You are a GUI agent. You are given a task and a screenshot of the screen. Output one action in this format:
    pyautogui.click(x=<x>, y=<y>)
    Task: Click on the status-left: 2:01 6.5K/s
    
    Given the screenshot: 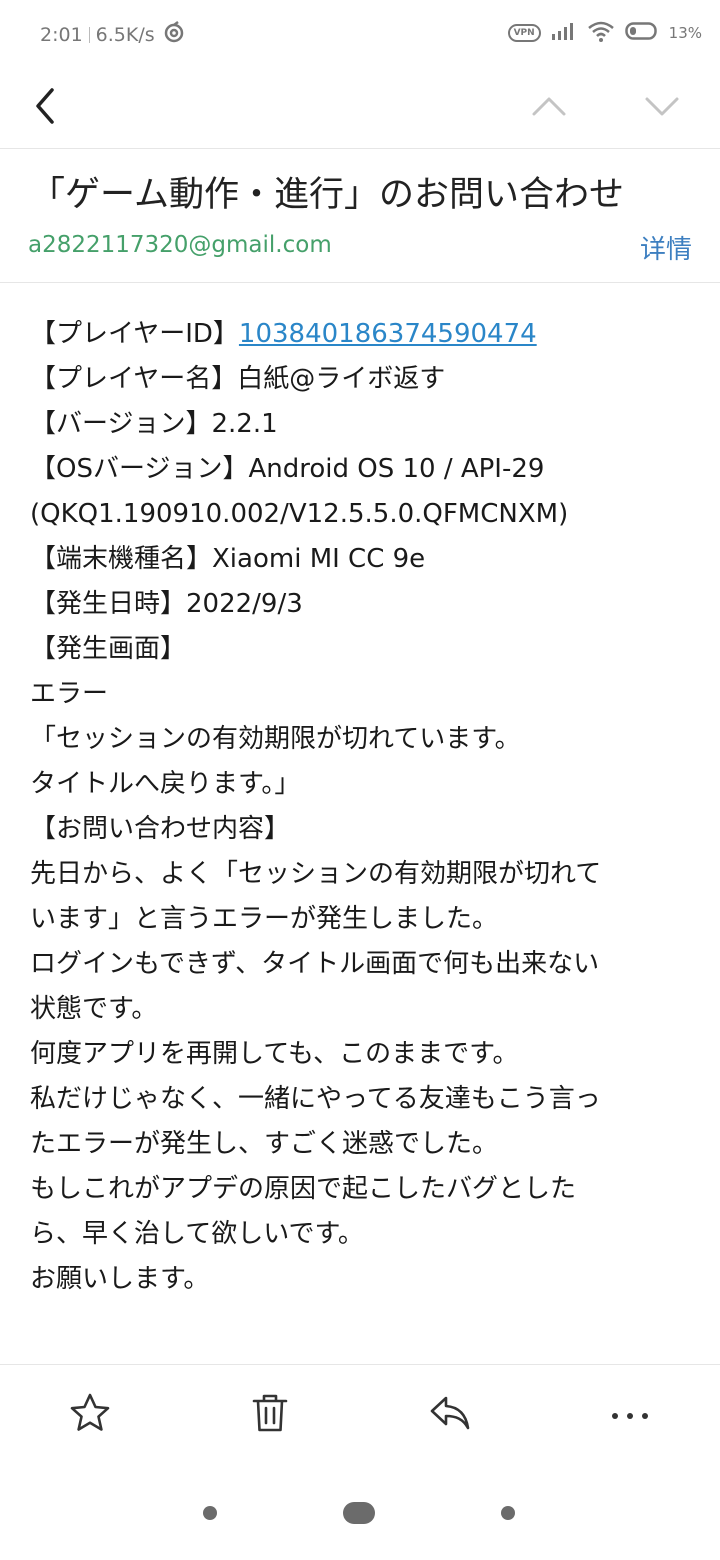 What is the action you would take?
    pyautogui.click(x=112, y=34)
    